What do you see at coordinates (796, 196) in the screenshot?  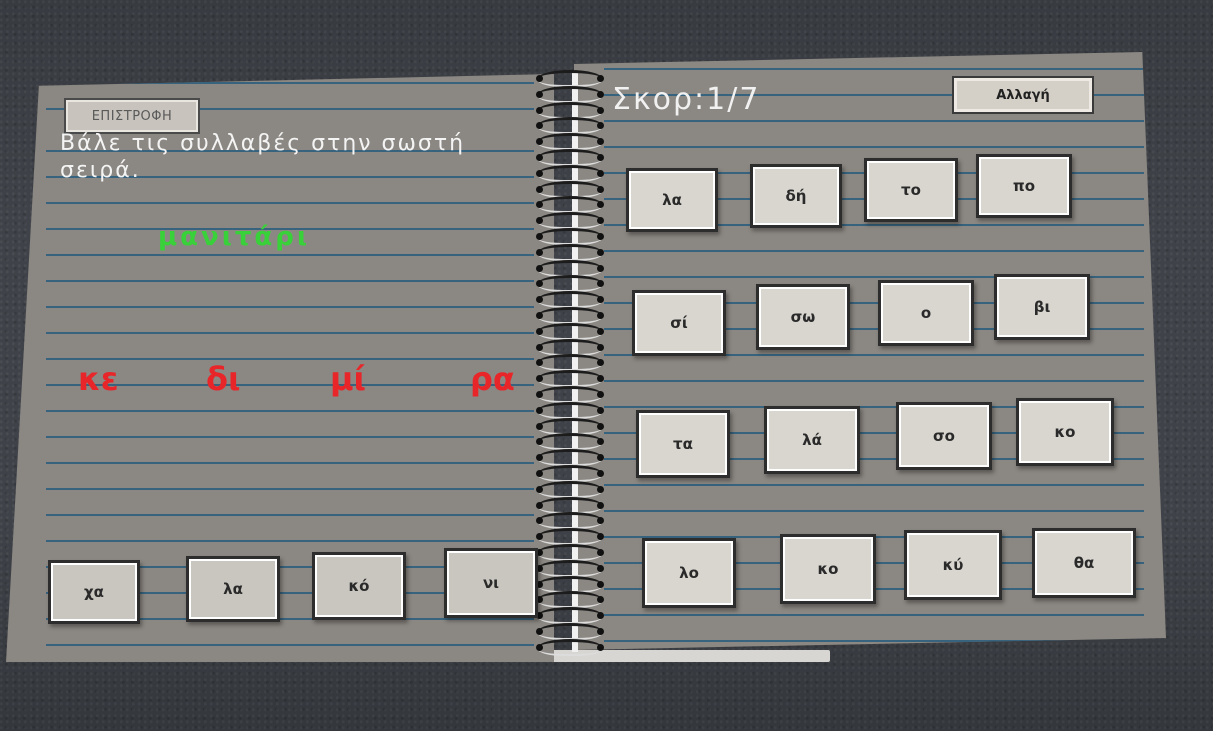 I see `syllable-tile: δή` at bounding box center [796, 196].